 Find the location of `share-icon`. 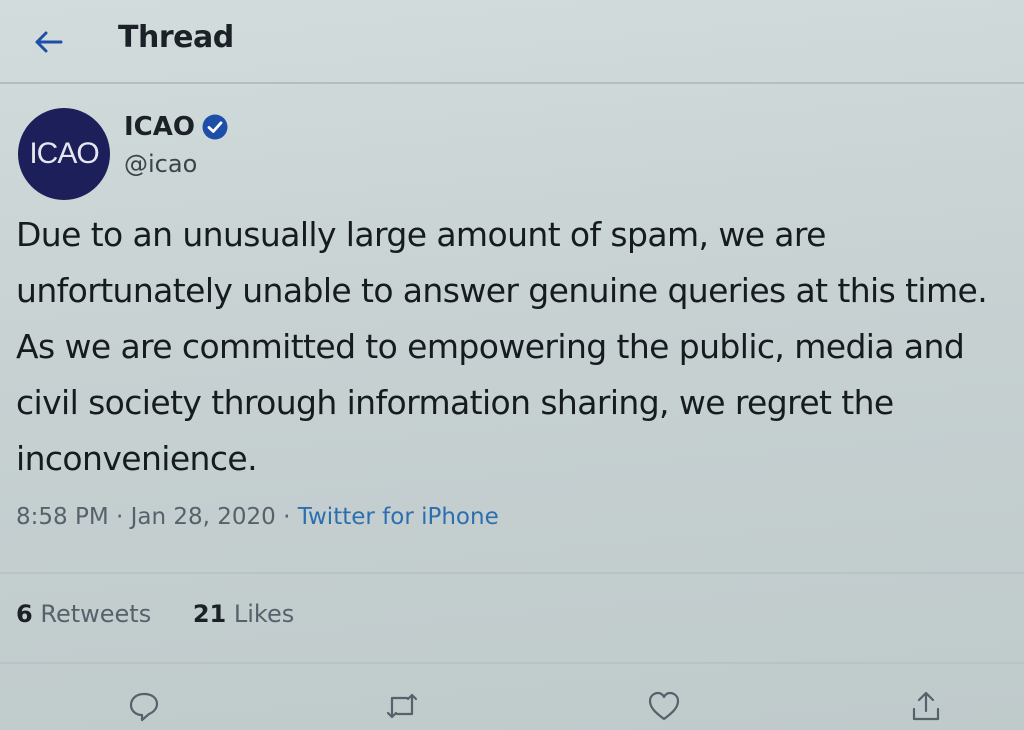

share-icon is located at coordinates (926, 706).